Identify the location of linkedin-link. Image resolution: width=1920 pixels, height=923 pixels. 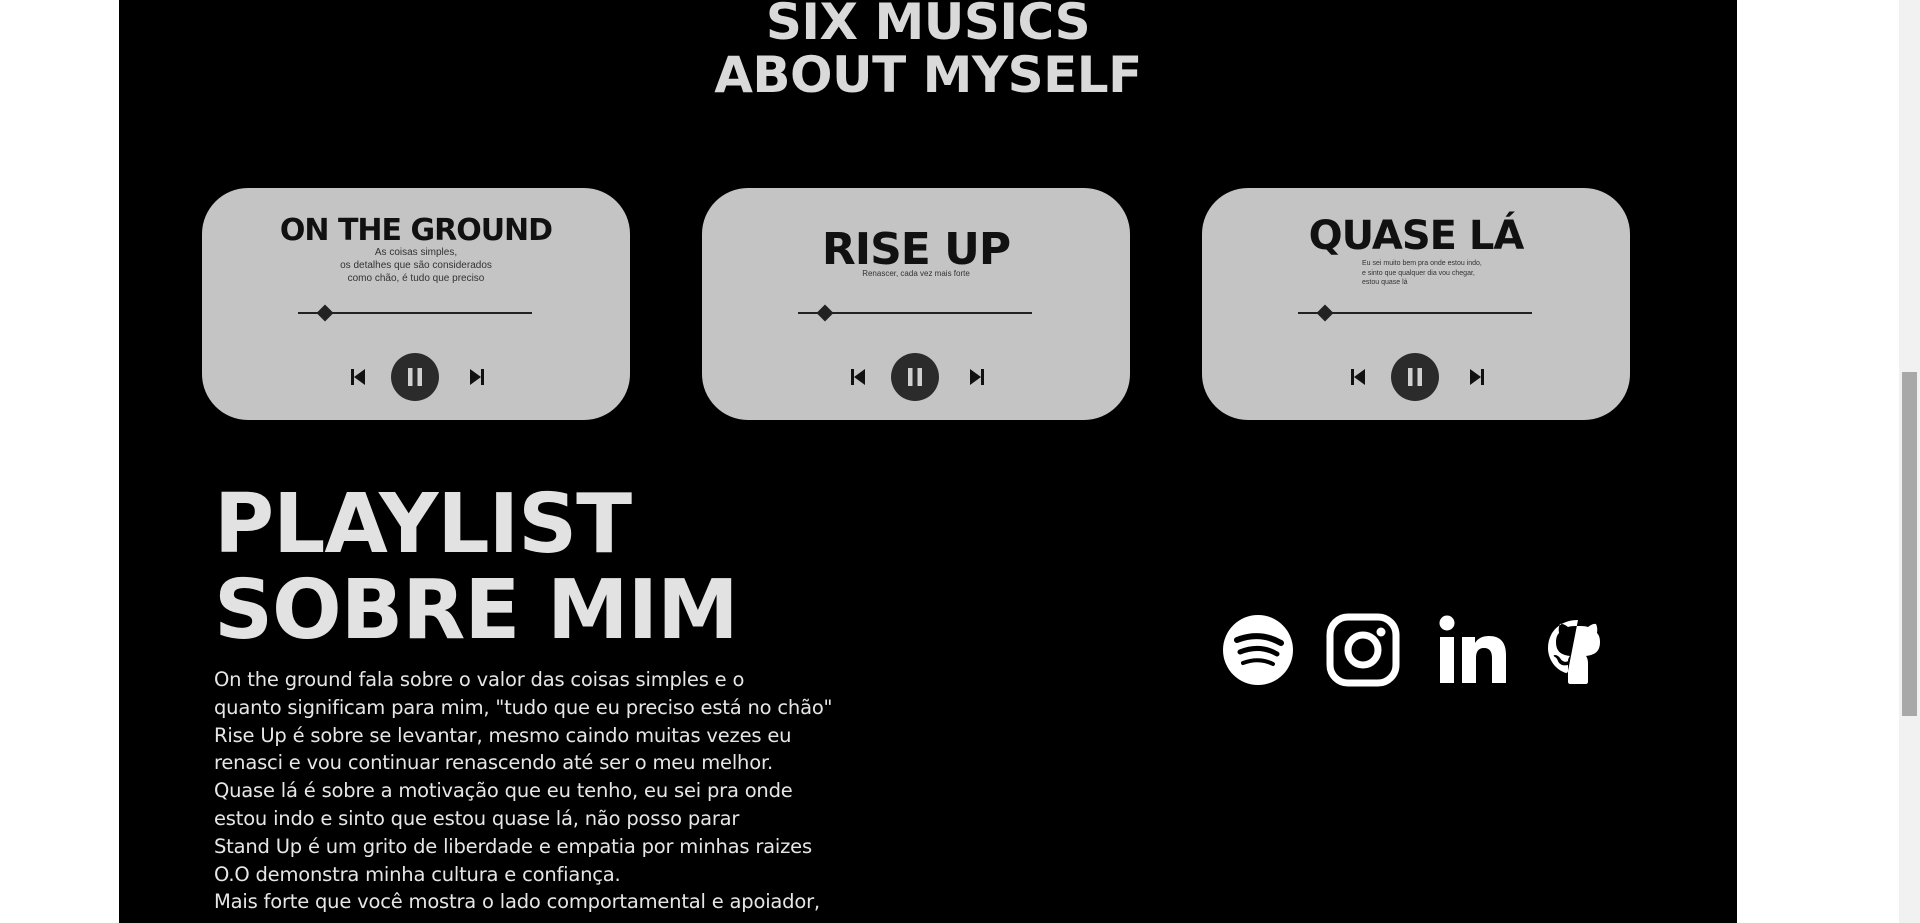
(1473, 650).